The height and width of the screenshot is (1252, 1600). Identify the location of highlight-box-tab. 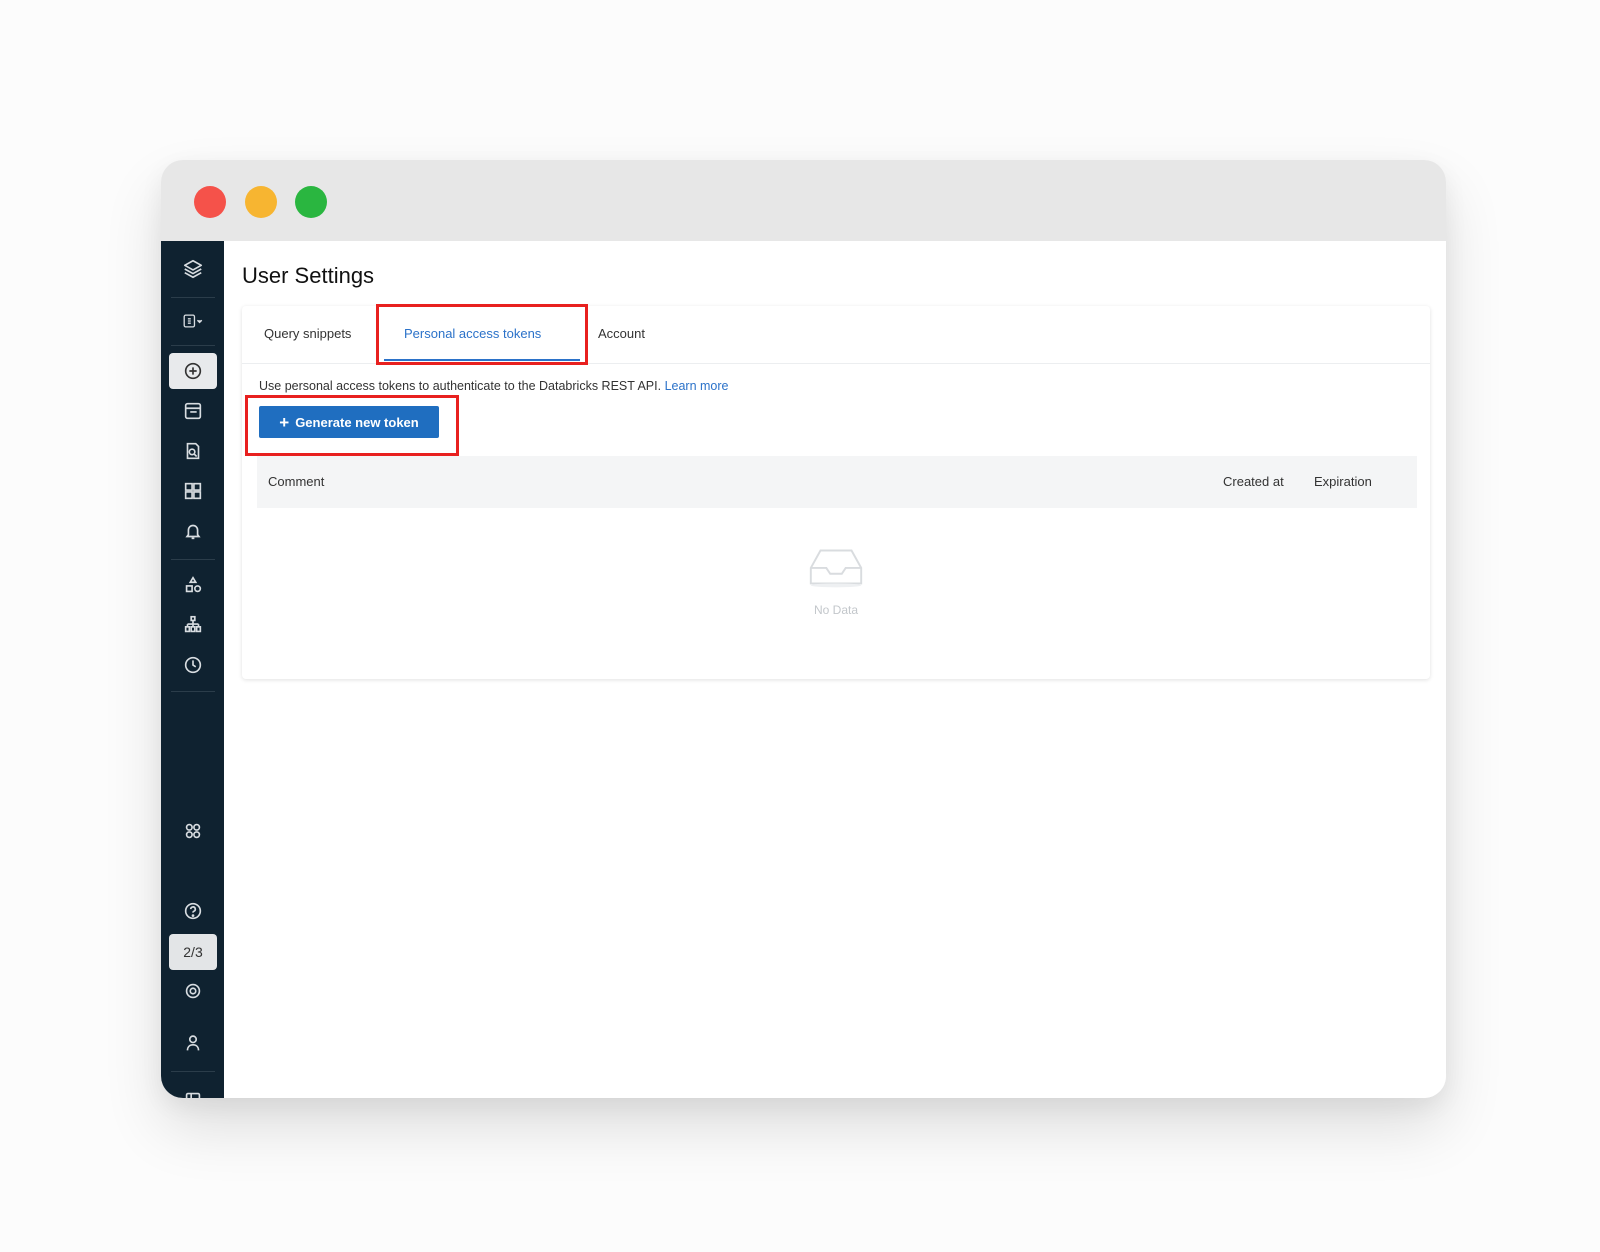
(482, 334).